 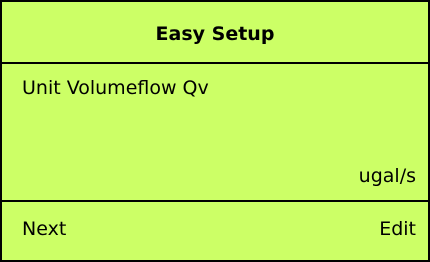 I want to click on next-softkey: Next, so click(x=44, y=229).